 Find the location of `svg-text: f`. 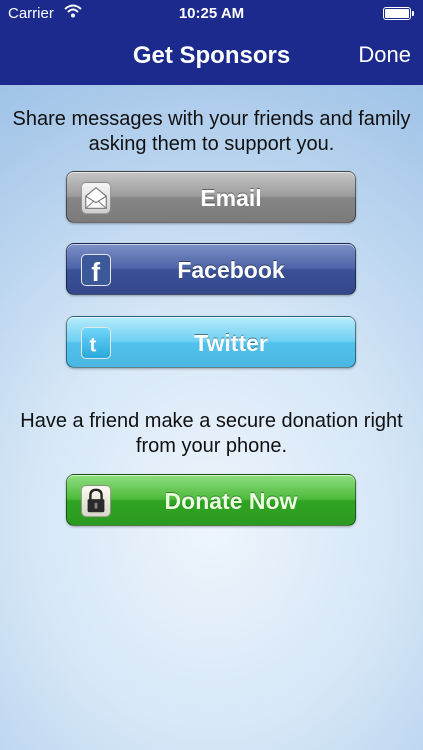

svg-text: f is located at coordinates (95, 271).